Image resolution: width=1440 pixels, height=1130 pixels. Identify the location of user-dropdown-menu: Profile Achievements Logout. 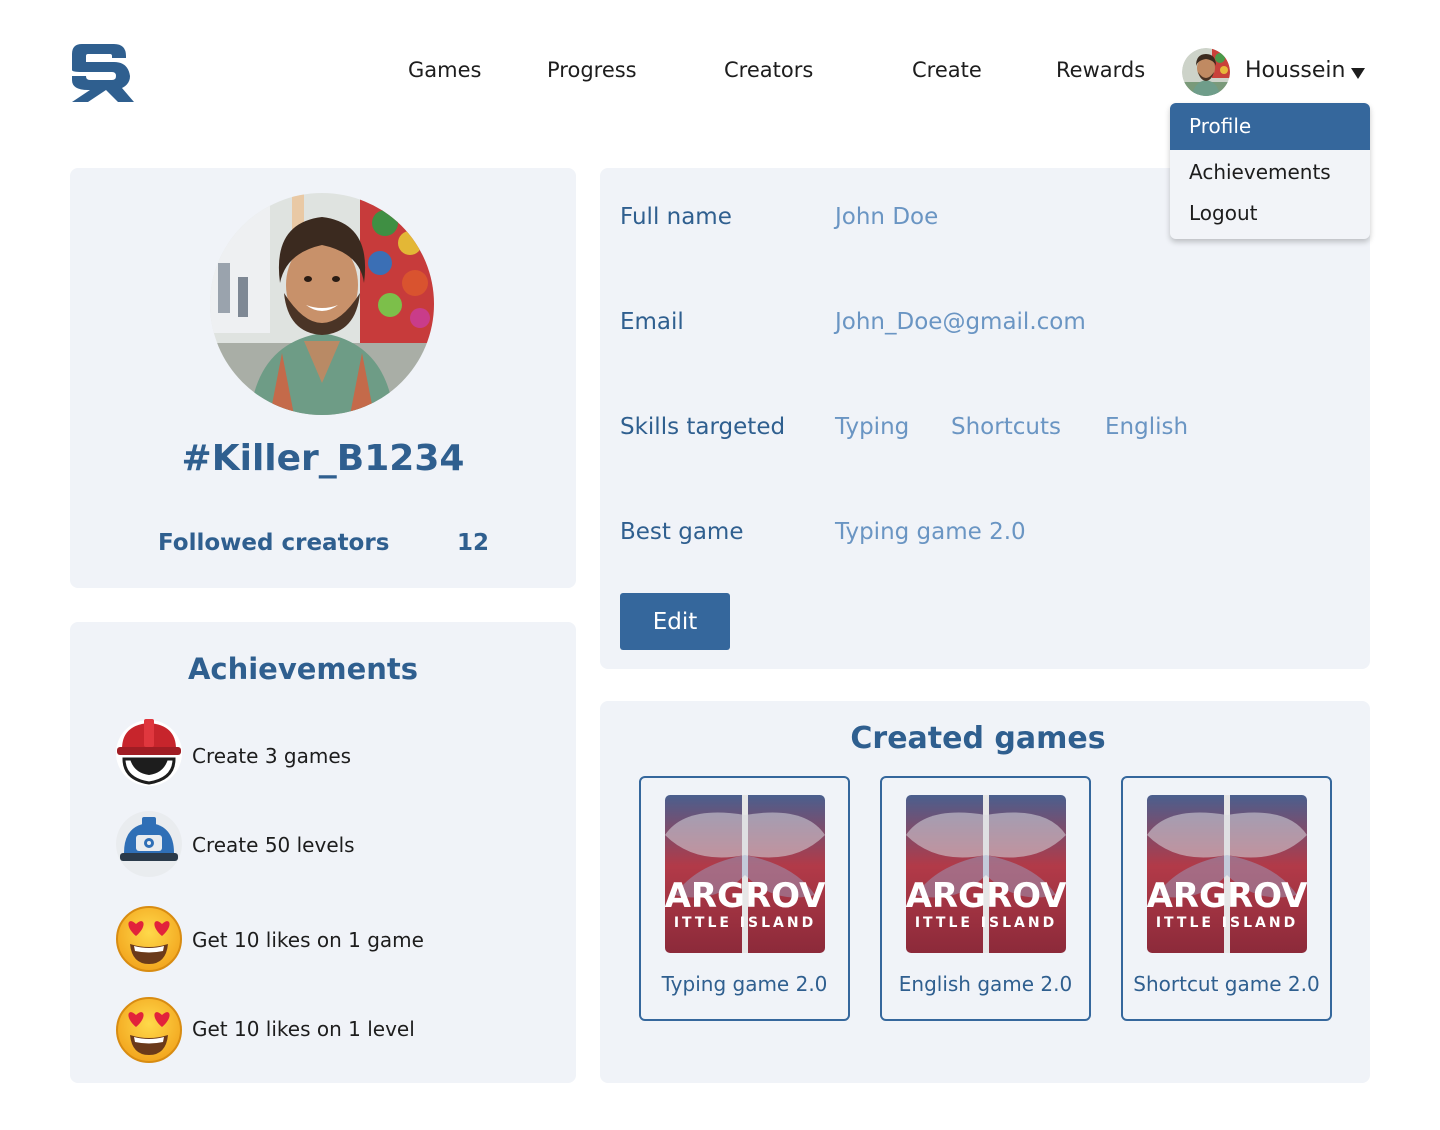
(1270, 171).